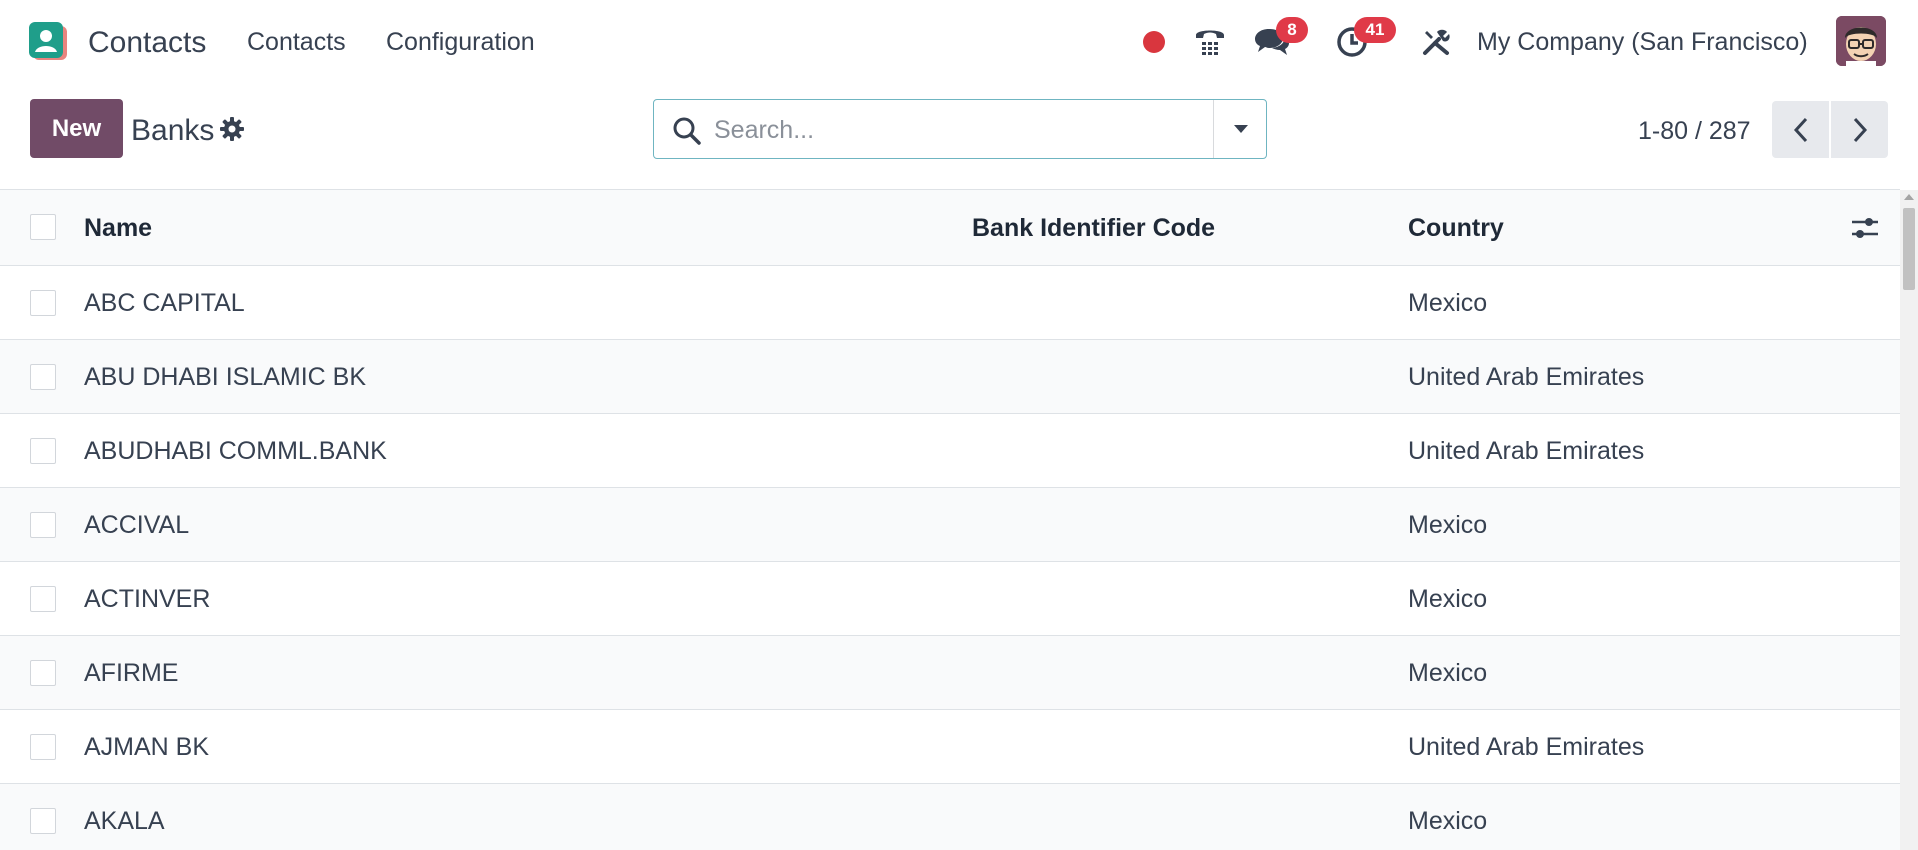 Image resolution: width=1918 pixels, height=850 pixels. What do you see at coordinates (950, 673) in the screenshot?
I see `table-row: AFIRME Mexico` at bounding box center [950, 673].